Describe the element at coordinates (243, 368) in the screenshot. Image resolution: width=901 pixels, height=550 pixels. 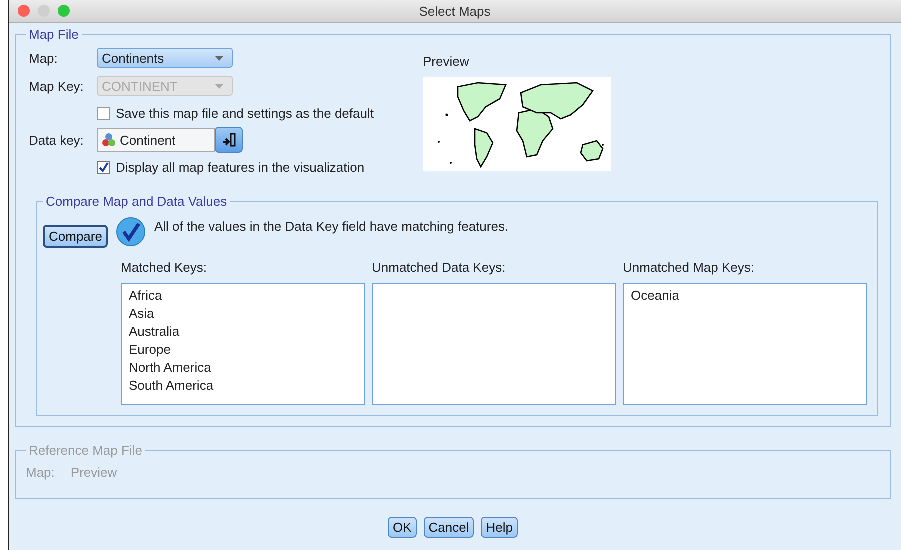
I see `list-item: North America` at that location.